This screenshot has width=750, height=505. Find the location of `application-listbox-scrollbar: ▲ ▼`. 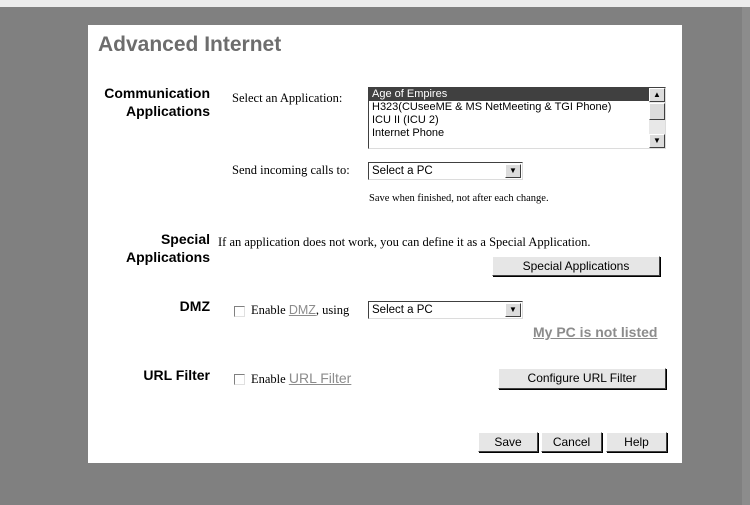

application-listbox-scrollbar: ▲ ▼ is located at coordinates (657, 118).